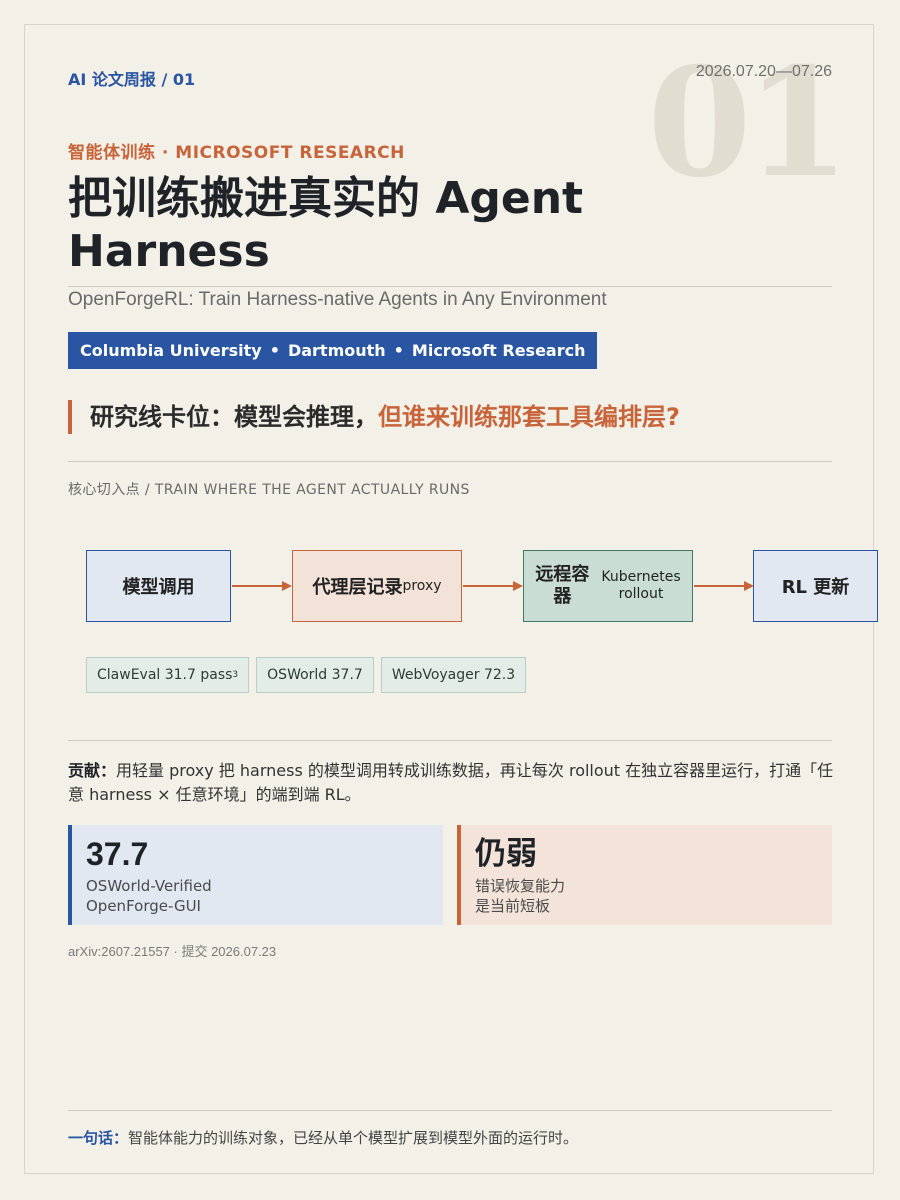 The width and height of the screenshot is (900, 1200). Describe the element at coordinates (641, 594) in the screenshot. I see `node-remote-container-sub2: rollout` at that location.